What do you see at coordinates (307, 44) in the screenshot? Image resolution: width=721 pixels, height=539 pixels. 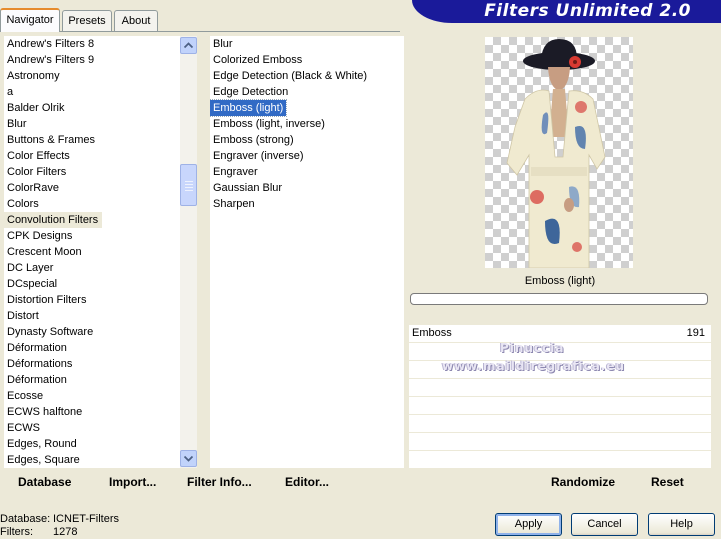 I see `filter-item: Blur` at bounding box center [307, 44].